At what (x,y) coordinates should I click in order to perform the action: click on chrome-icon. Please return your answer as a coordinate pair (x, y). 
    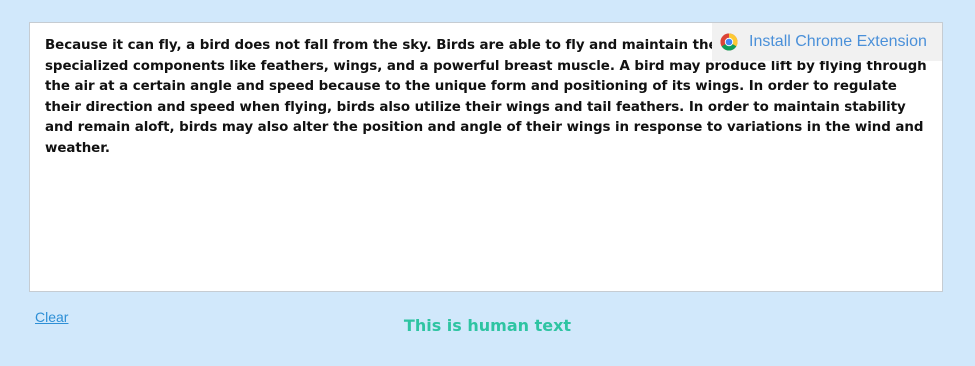
    Looking at the image, I should click on (729, 42).